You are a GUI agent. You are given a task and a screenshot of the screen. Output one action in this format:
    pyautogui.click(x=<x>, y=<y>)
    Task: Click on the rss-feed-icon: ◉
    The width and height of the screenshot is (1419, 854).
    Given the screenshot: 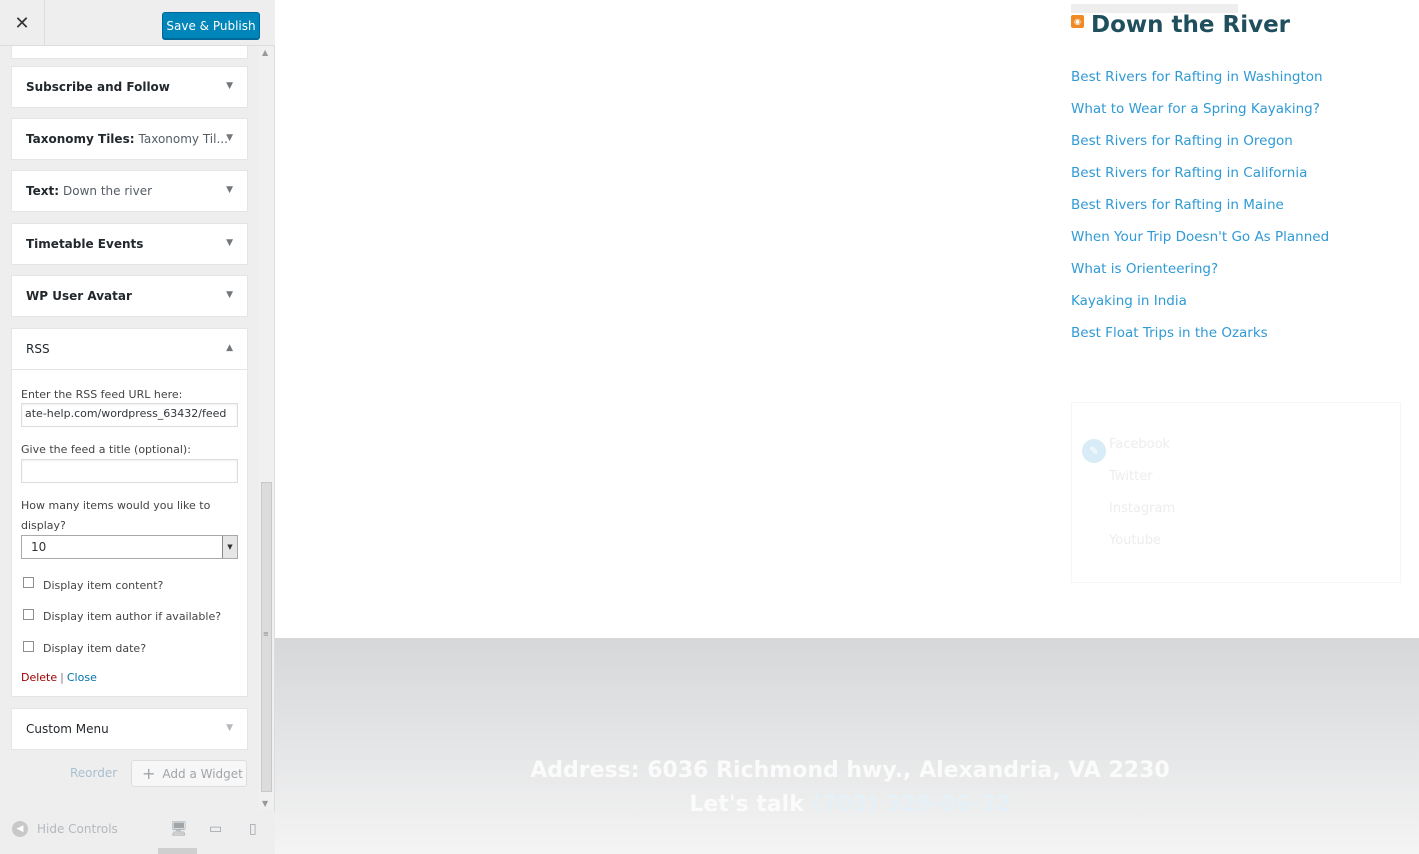 What is the action you would take?
    pyautogui.click(x=1077, y=21)
    